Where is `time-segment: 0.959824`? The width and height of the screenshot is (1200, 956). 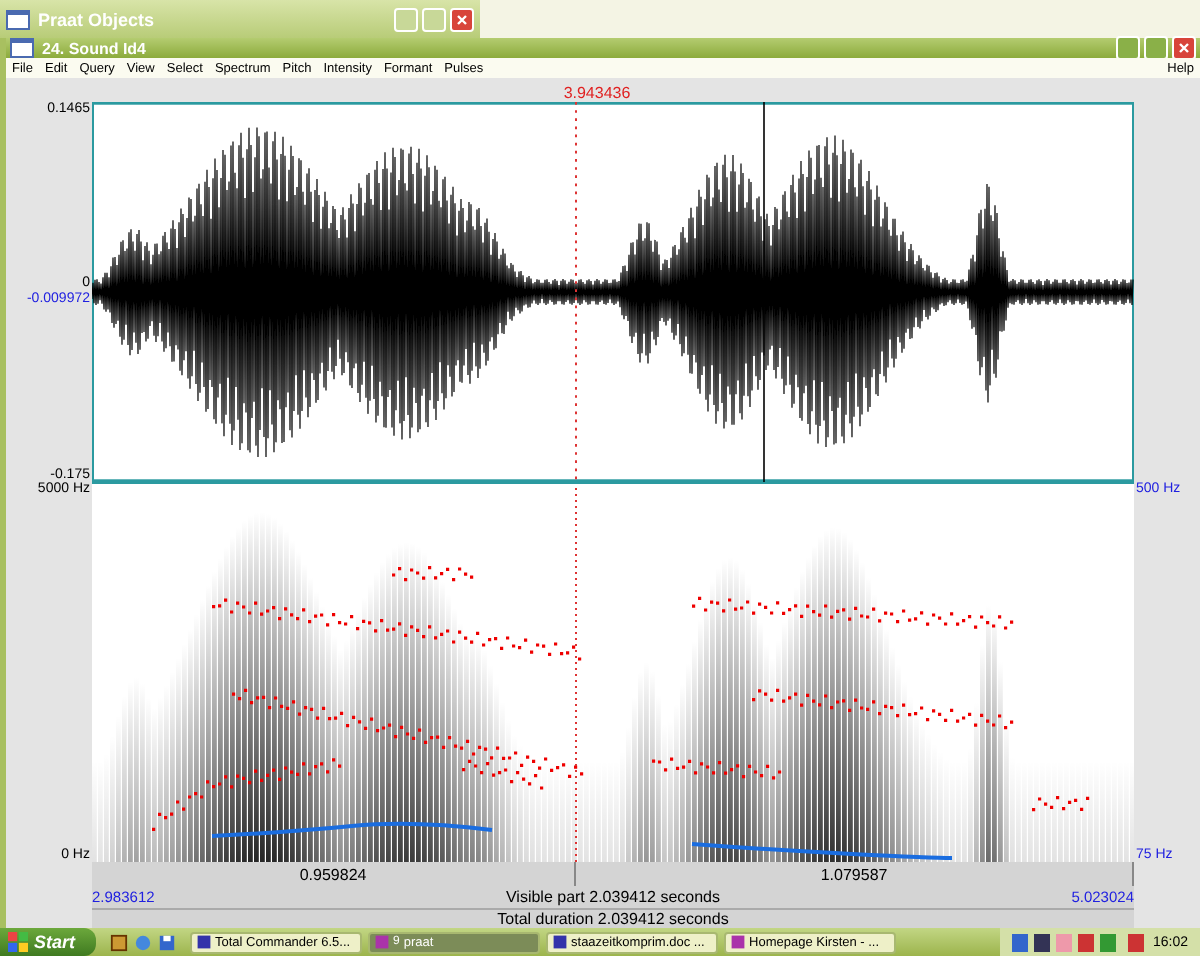
time-segment: 0.959824 is located at coordinates (334, 874).